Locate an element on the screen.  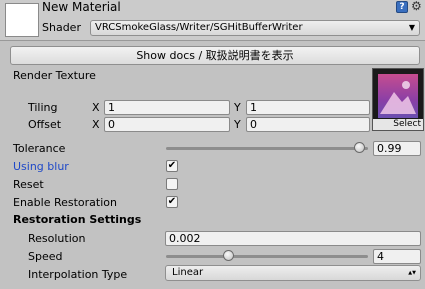
material-thumbnail is located at coordinates (22, 20).